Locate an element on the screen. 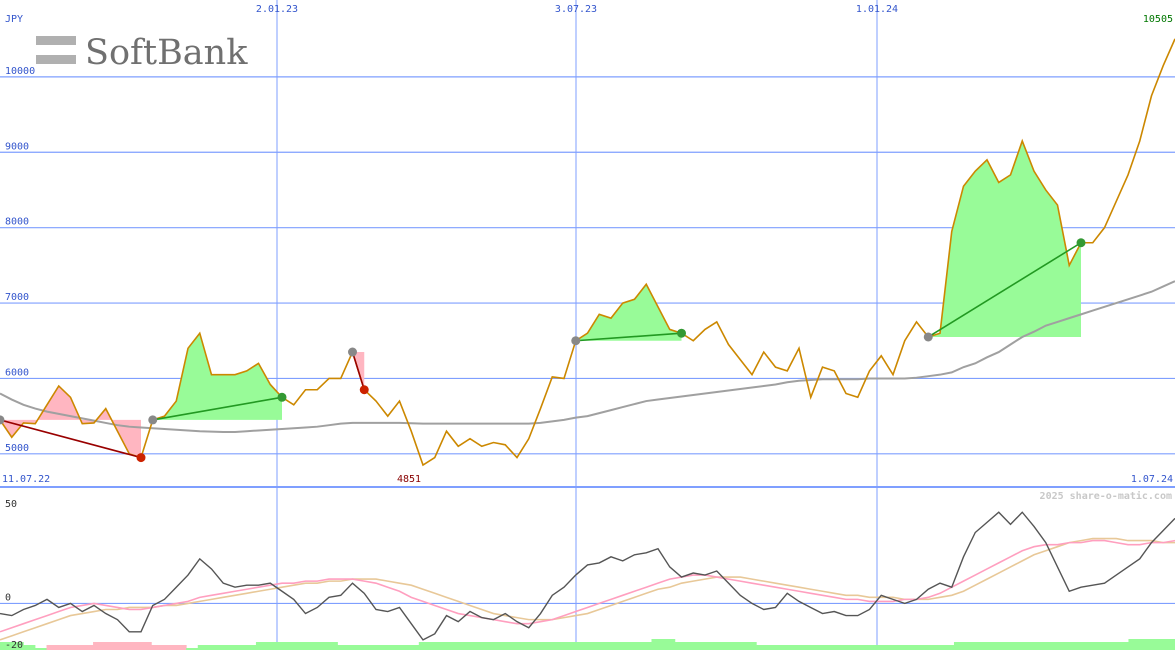  logo-bar-top is located at coordinates (56, 40).